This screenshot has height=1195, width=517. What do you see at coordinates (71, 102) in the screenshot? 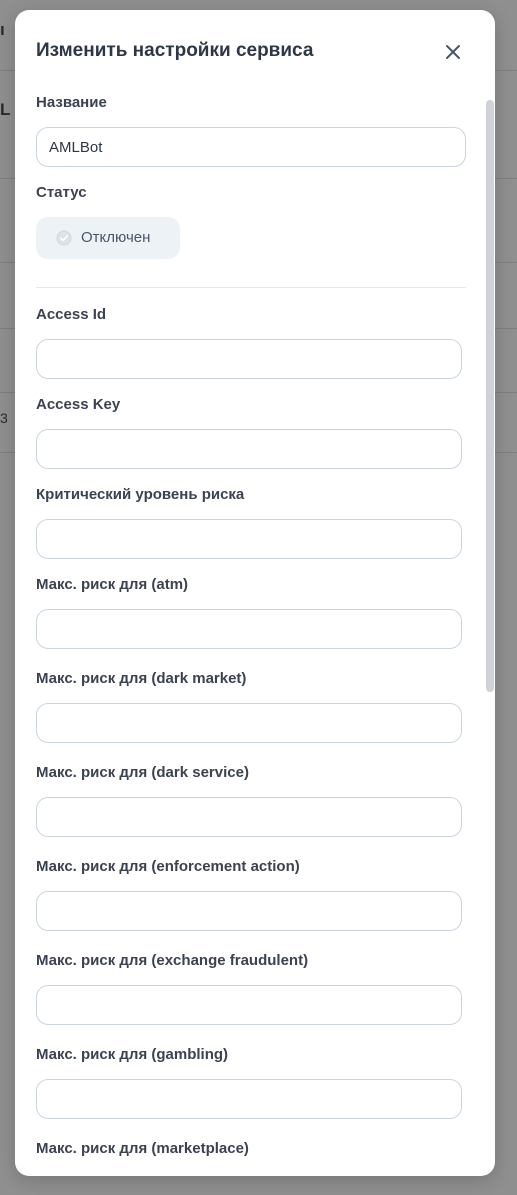
I see `name-label: Название` at bounding box center [71, 102].